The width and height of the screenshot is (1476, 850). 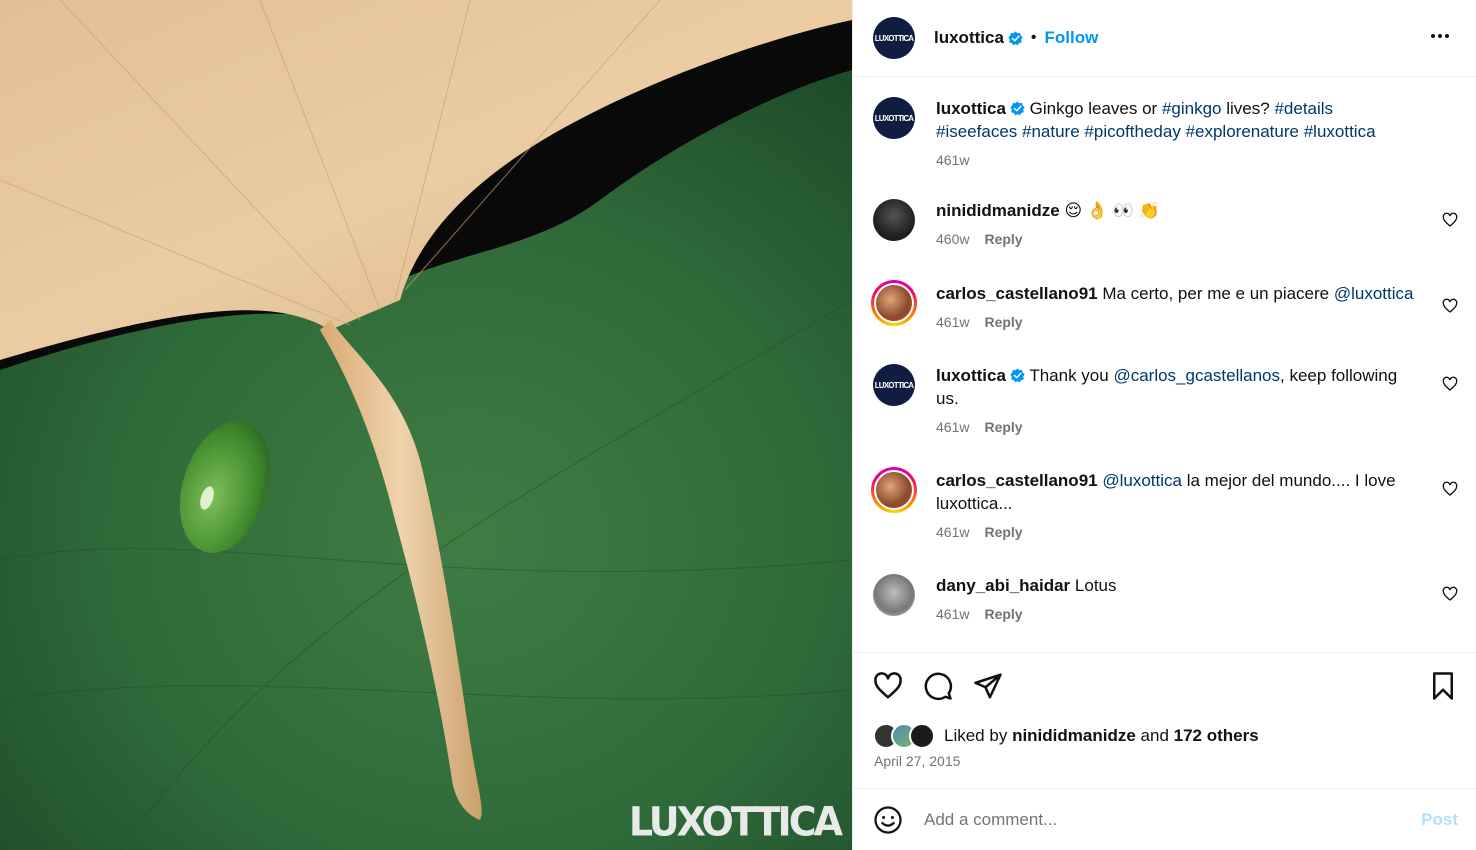 What do you see at coordinates (976, 131) in the screenshot?
I see `hashtag-link: #iseefaces` at bounding box center [976, 131].